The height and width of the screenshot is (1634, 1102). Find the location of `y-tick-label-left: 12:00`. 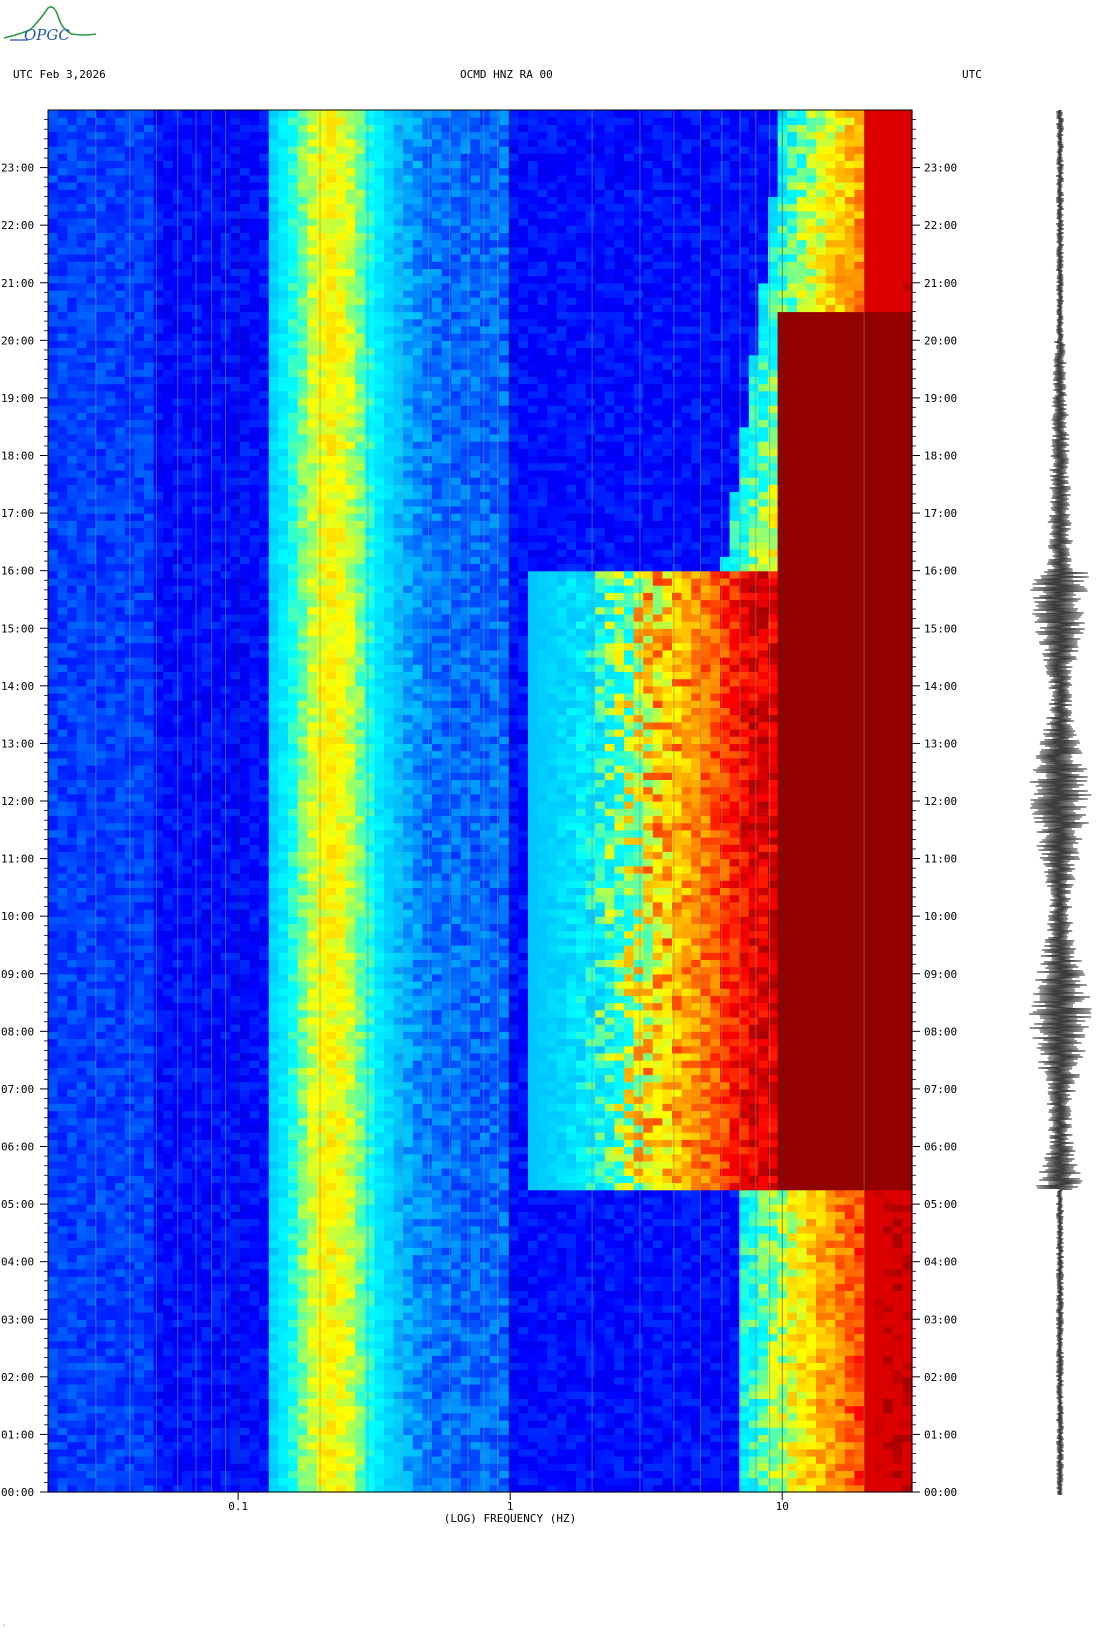

y-tick-label-left: 12:00 is located at coordinates (17, 801).